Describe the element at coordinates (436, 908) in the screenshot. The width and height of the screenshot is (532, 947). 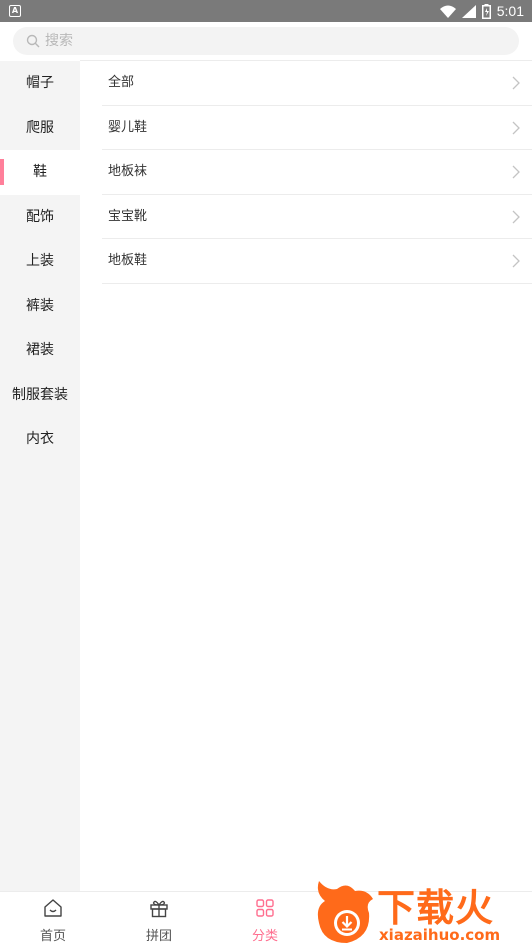
I see `watermark-title: 下载火` at that location.